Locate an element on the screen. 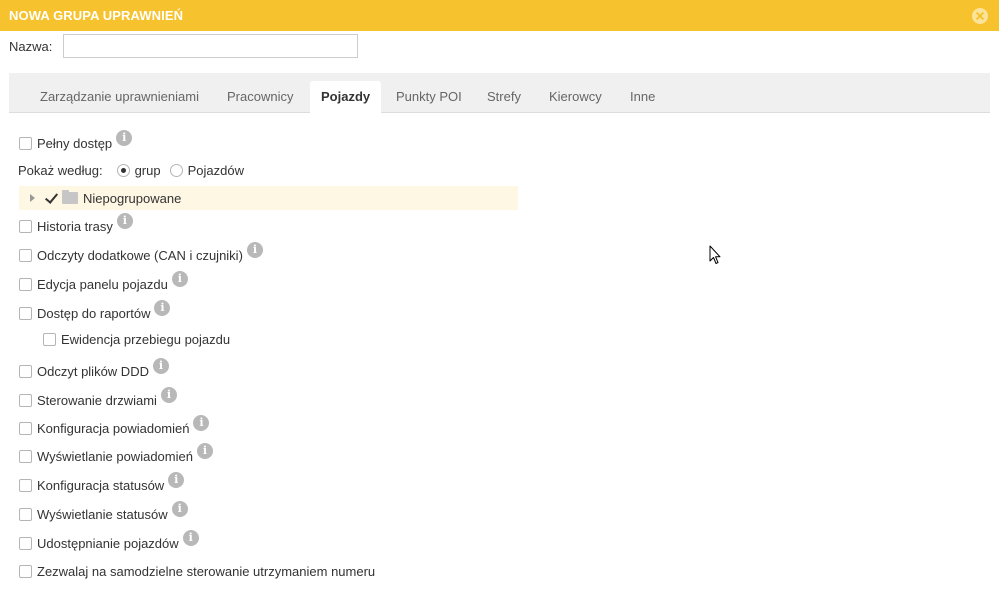 Image resolution: width=999 pixels, height=611 pixels. vehicle-panel-edit-checkbox is located at coordinates (25, 284).